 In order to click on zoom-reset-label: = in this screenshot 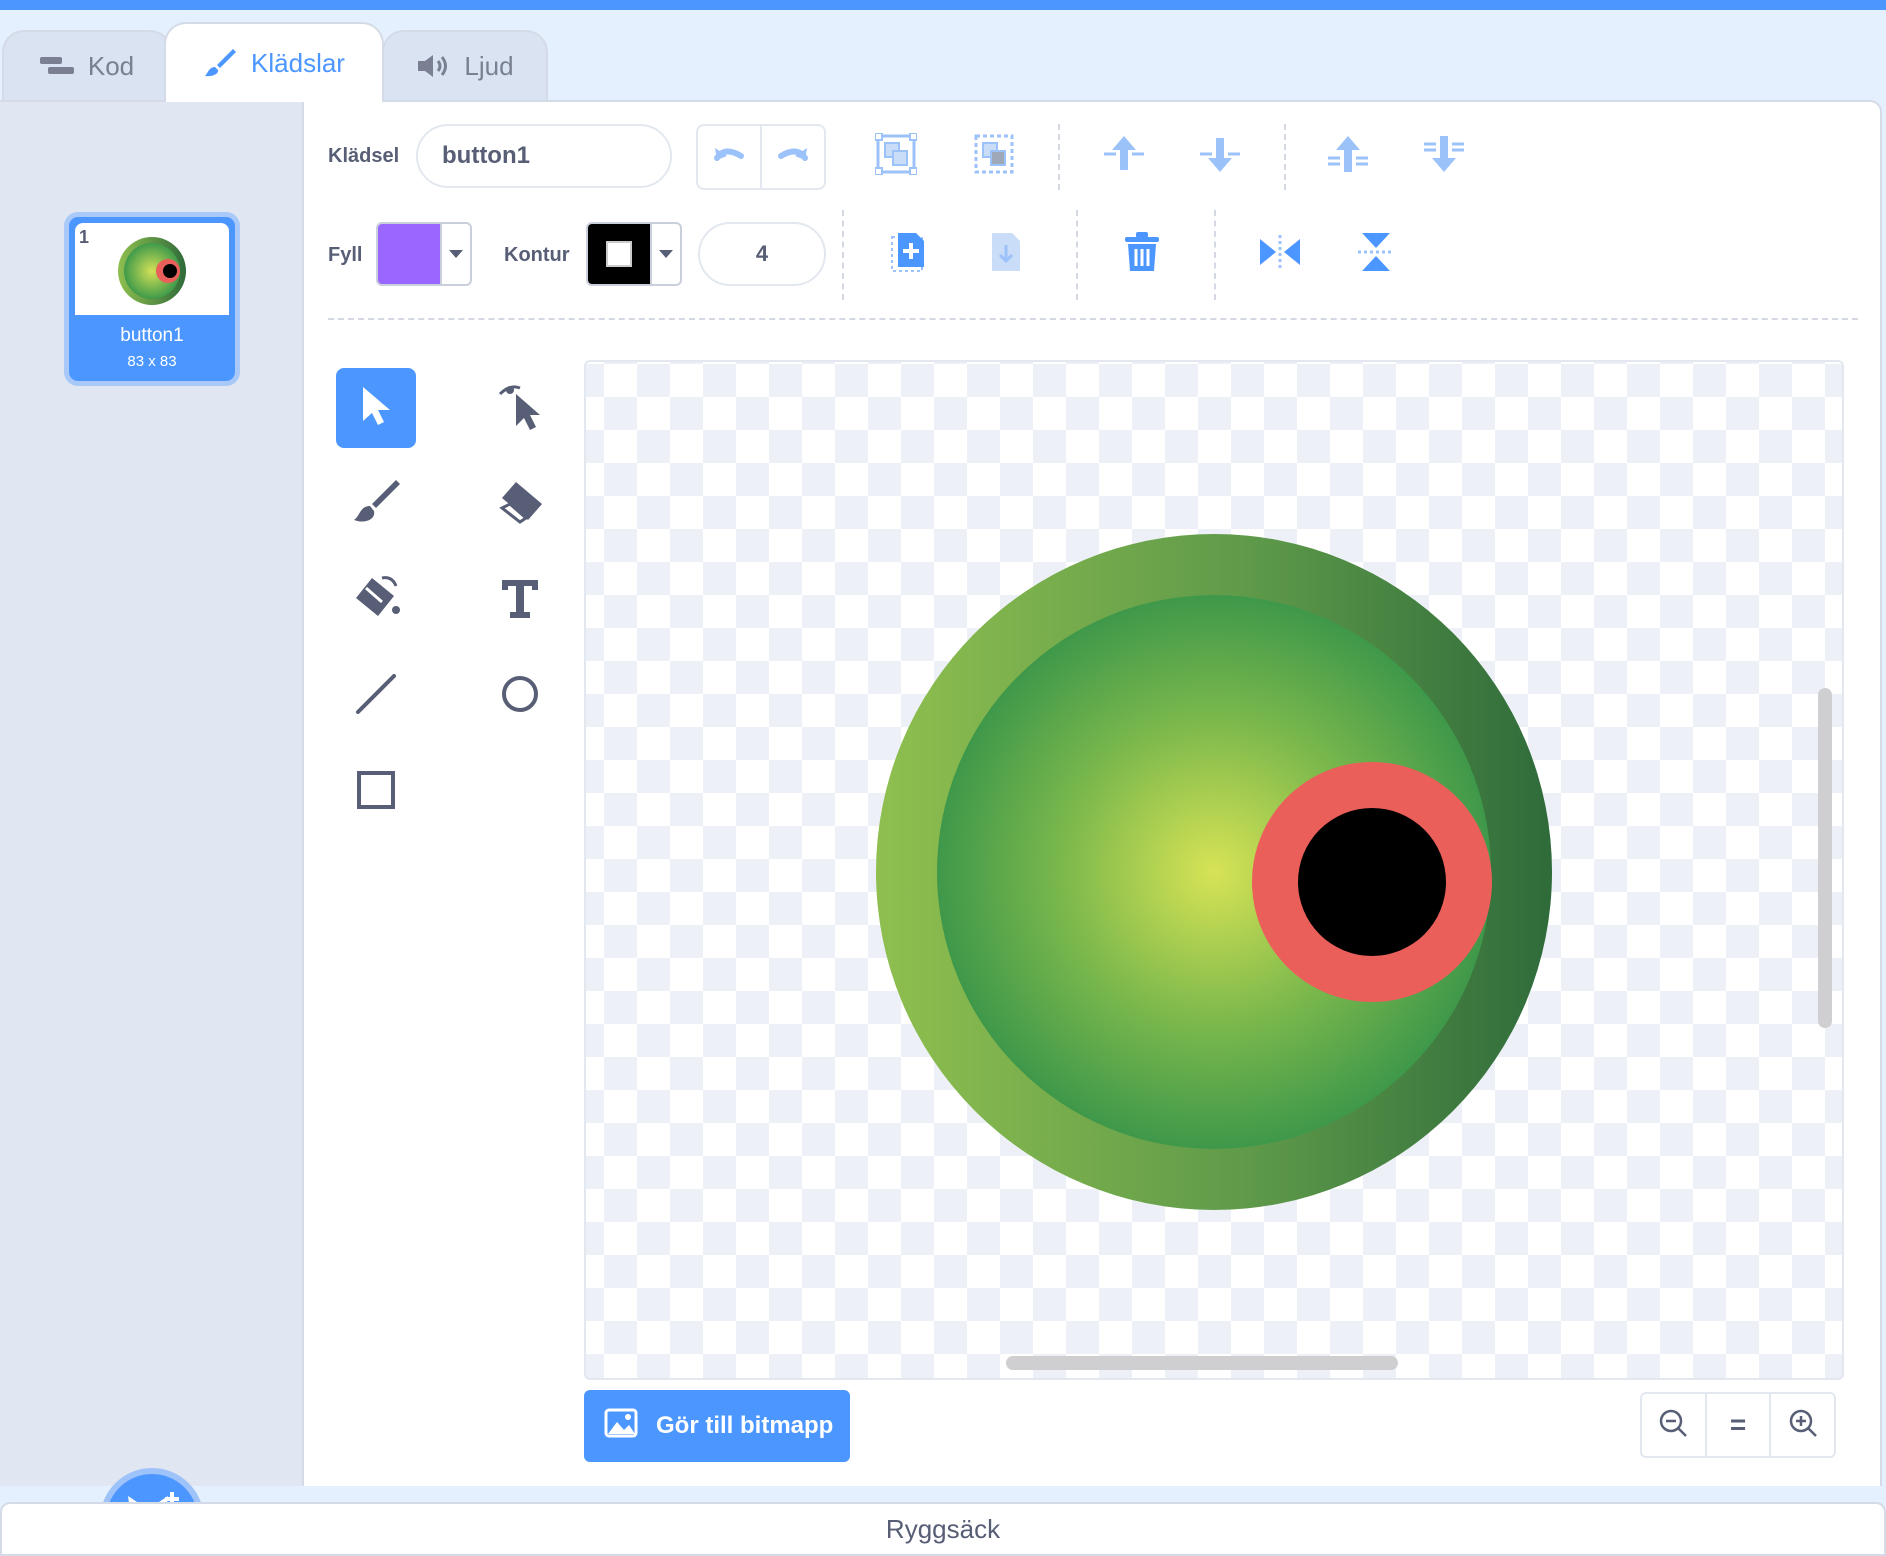, I will do `click(1738, 1424)`.